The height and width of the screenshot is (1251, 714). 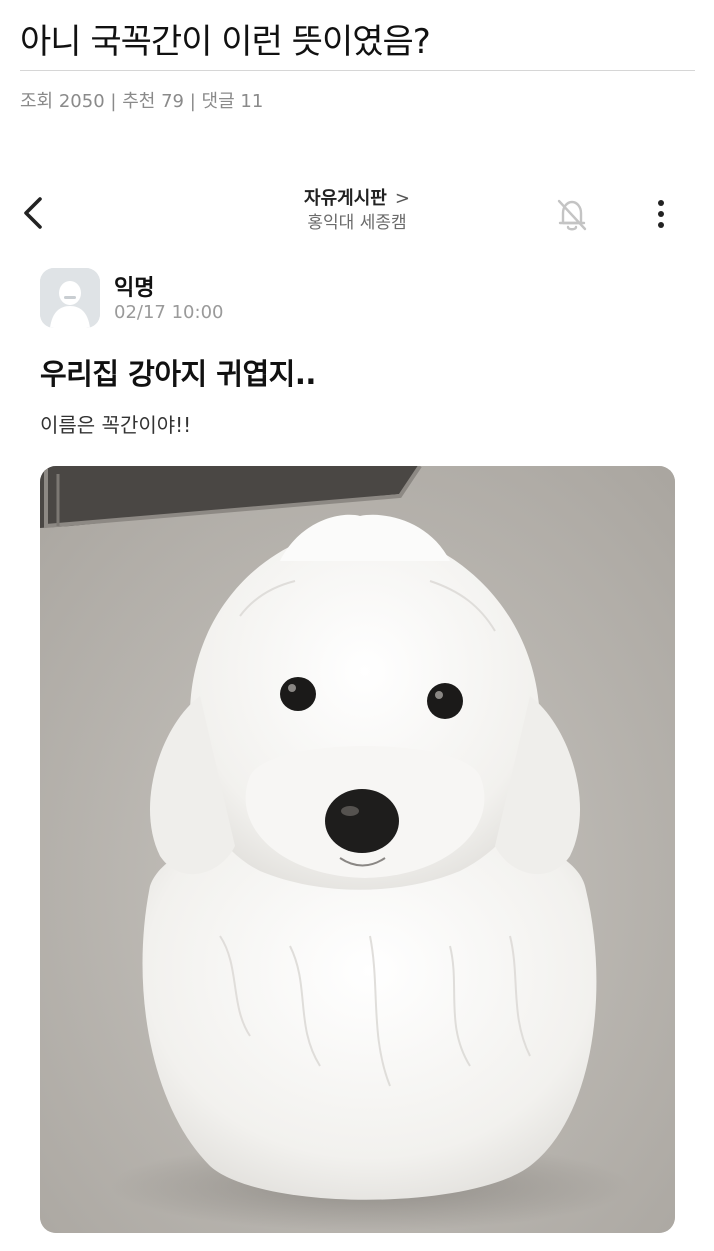 I want to click on inner-post-title: 우리집 강아지 귀엽지.., so click(x=178, y=374).